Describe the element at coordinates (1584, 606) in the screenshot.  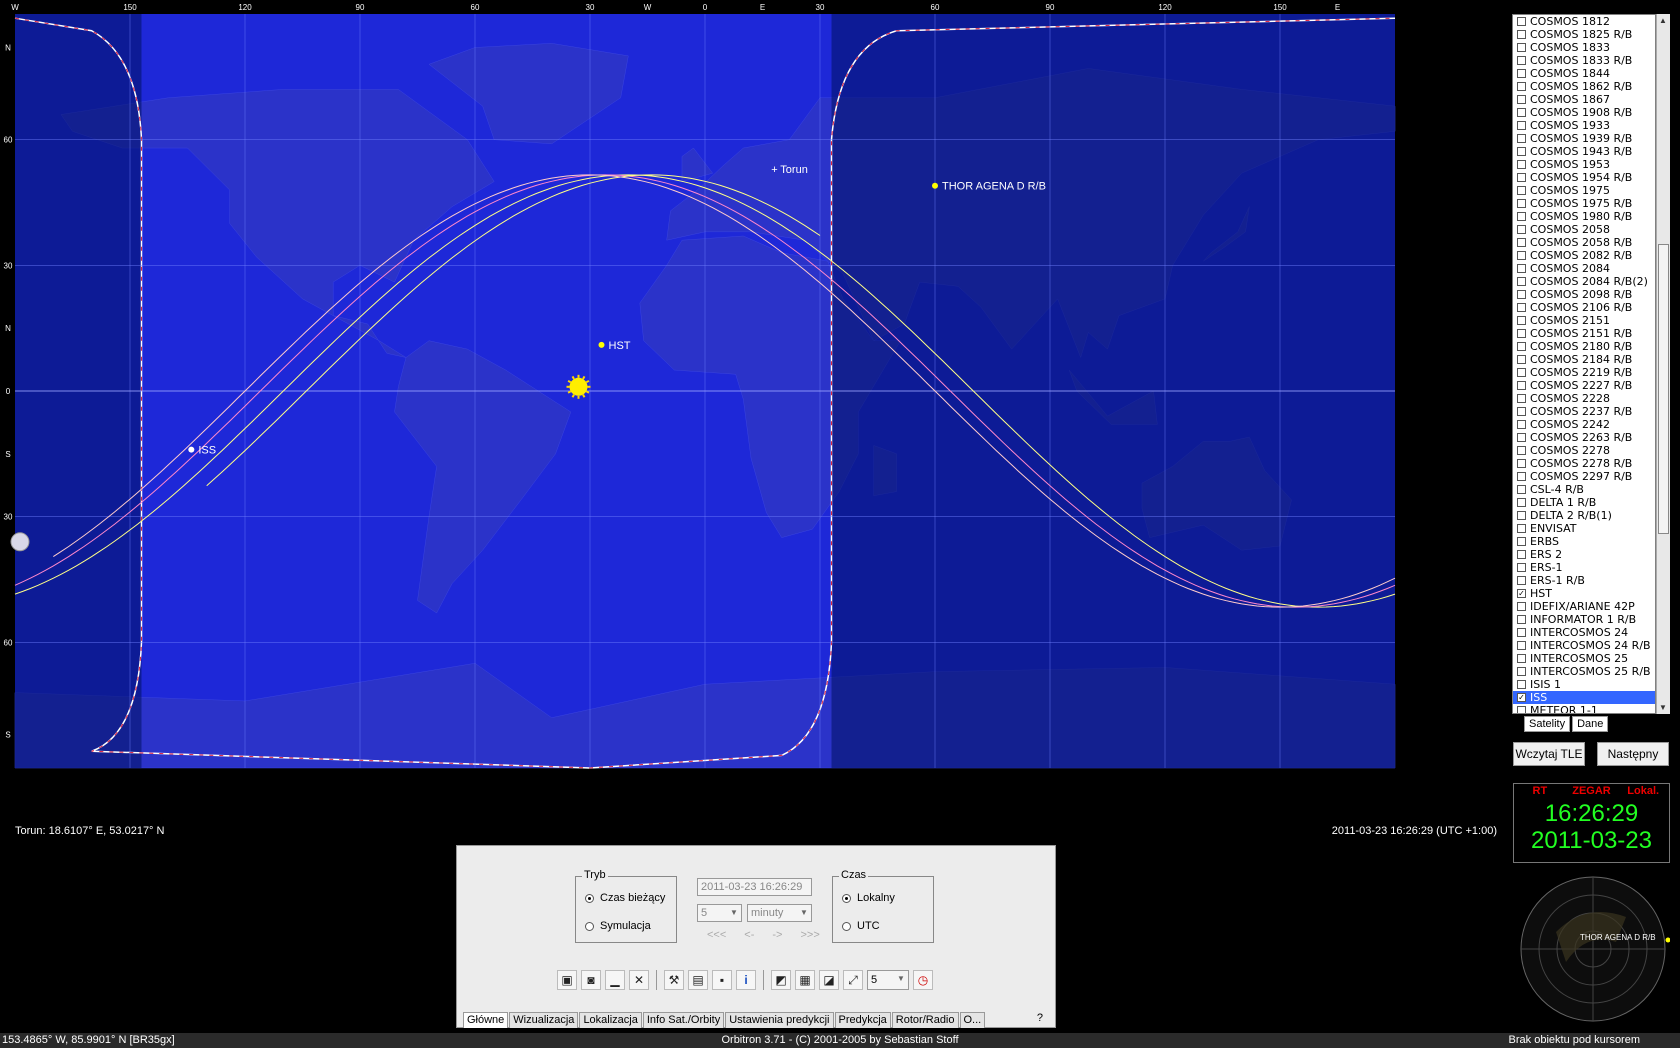
I see `list-item: IDEFIX/ARIANE 42P` at that location.